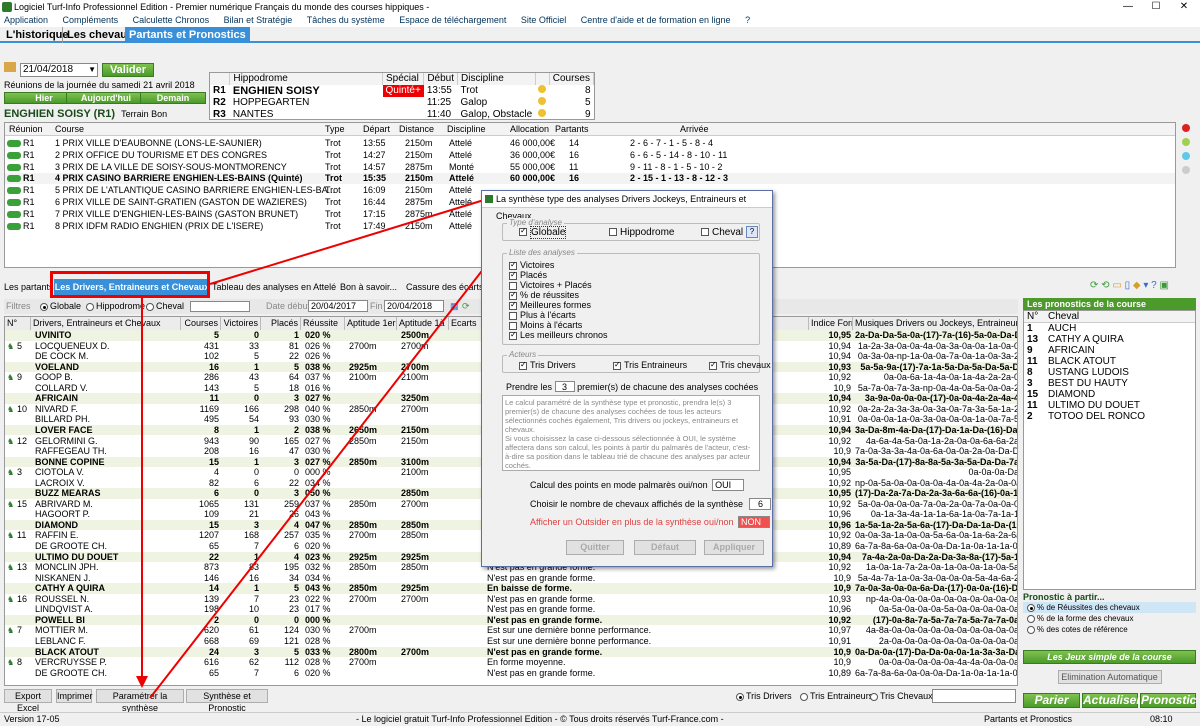 The width and height of the screenshot is (1200, 726). Describe the element at coordinates (705, 232) in the screenshot. I see `checkbox-cheval` at that location.